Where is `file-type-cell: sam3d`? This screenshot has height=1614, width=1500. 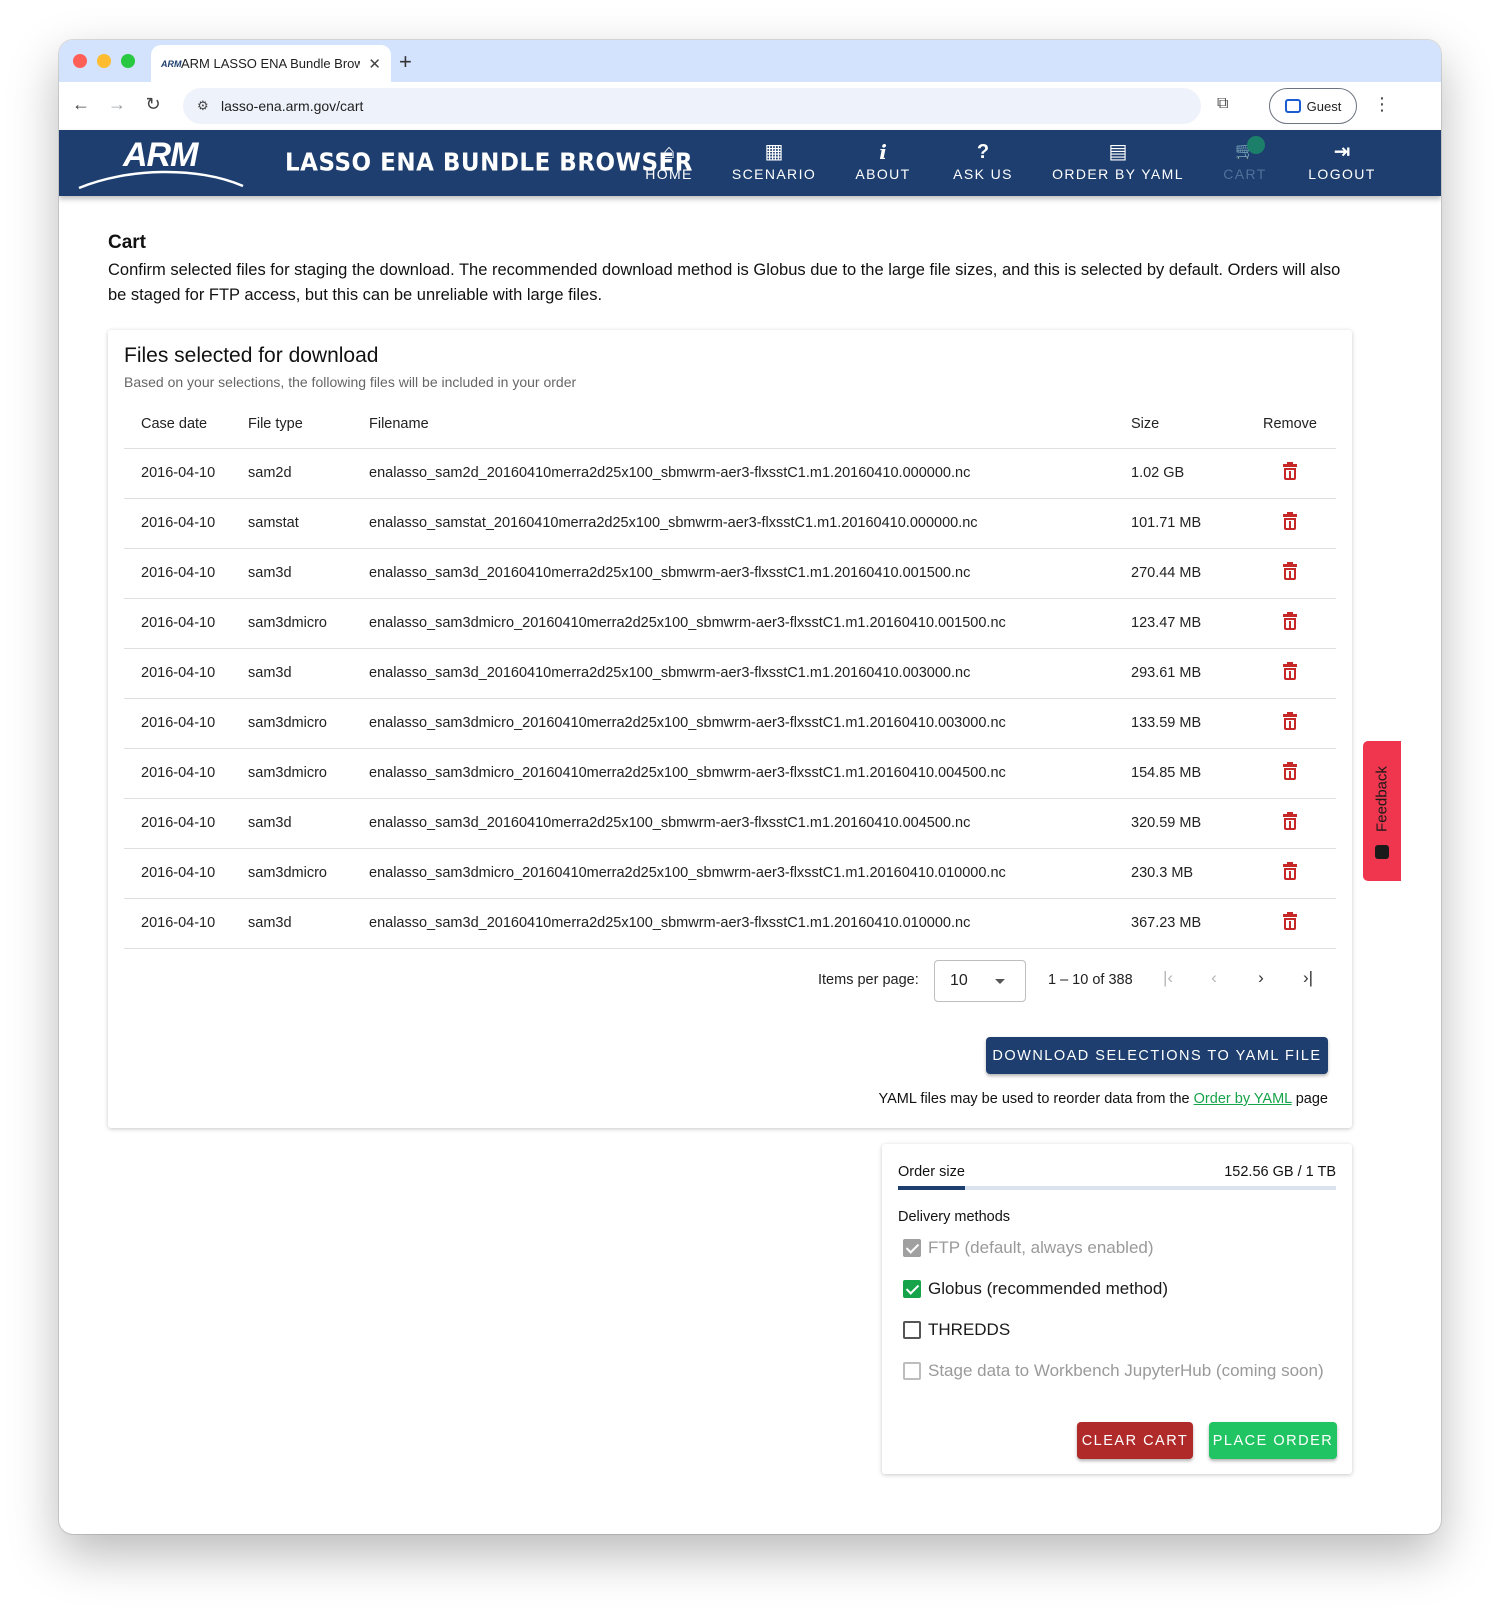 file-type-cell: sam3d is located at coordinates (308, 673).